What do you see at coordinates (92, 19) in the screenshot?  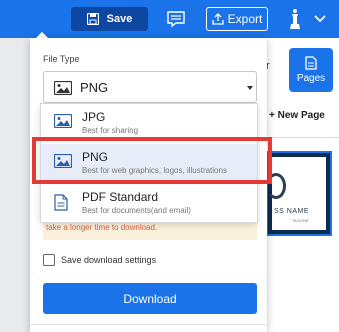 I see `save-icon` at bounding box center [92, 19].